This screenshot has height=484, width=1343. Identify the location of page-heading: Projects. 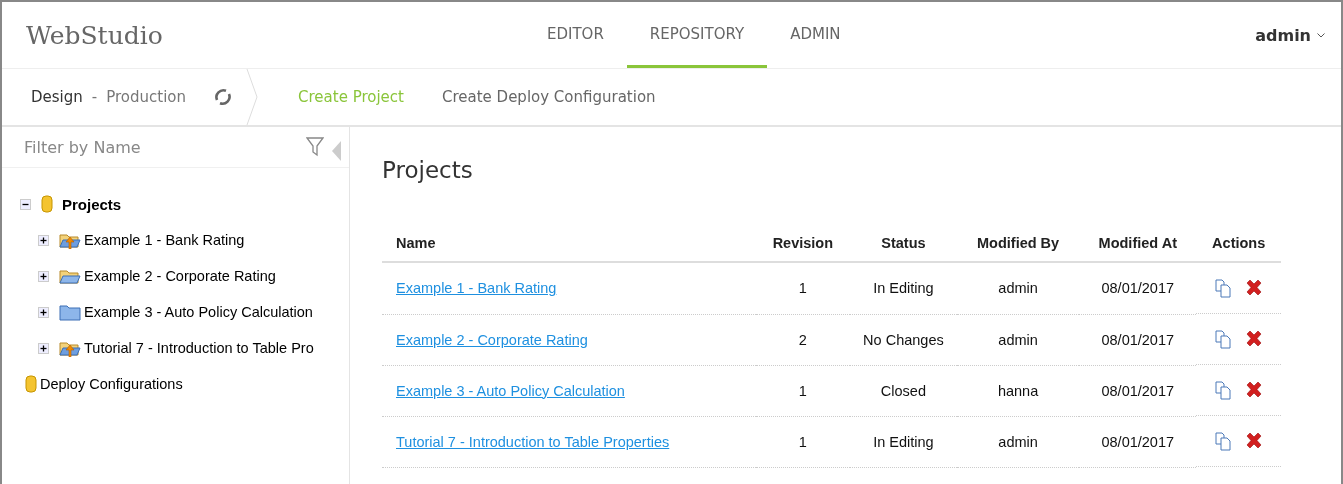
(428, 170).